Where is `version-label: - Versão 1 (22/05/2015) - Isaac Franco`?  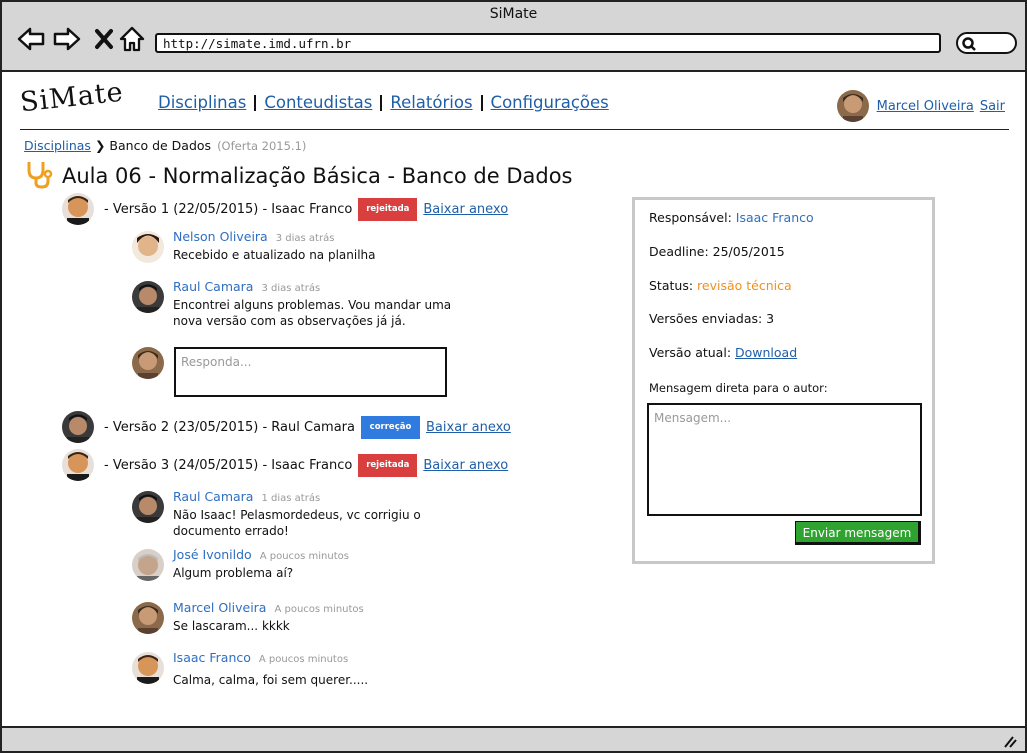
version-label: - Versão 1 (22/05/2015) - Isaac Franco is located at coordinates (228, 209).